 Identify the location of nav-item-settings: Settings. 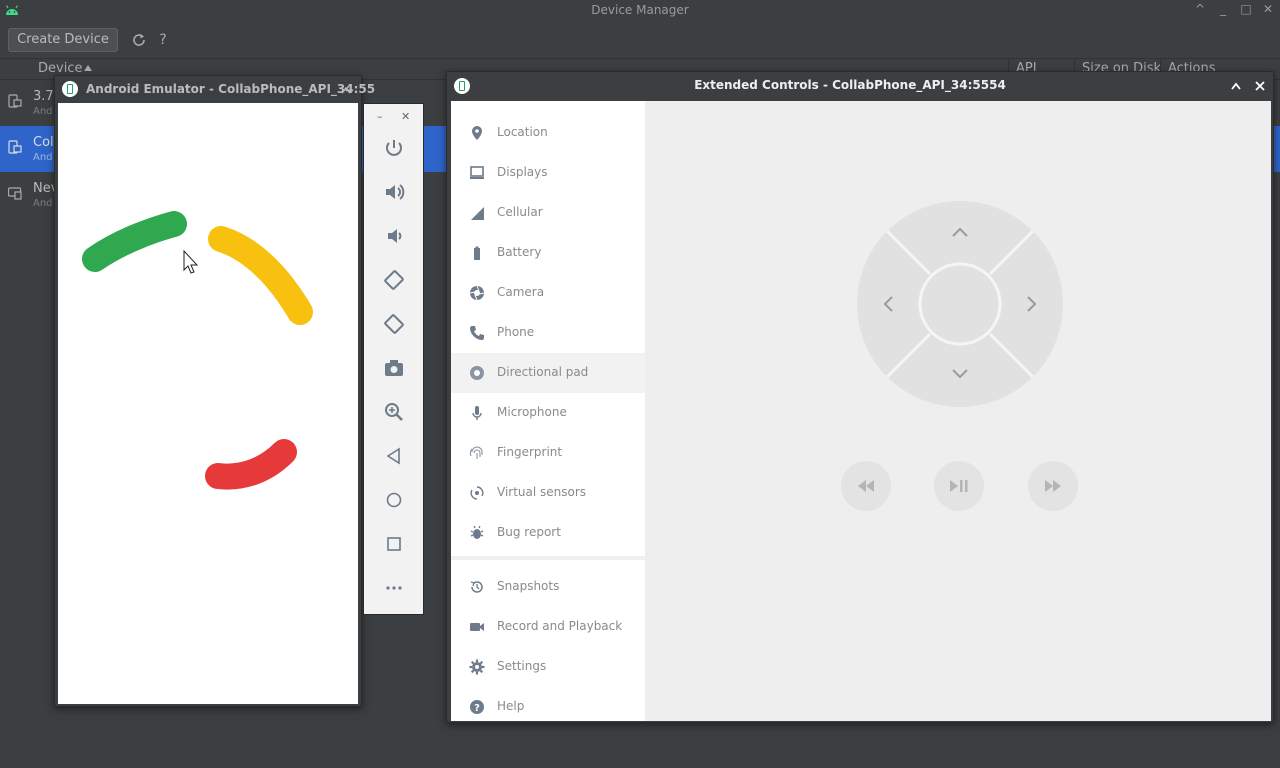
(548, 667).